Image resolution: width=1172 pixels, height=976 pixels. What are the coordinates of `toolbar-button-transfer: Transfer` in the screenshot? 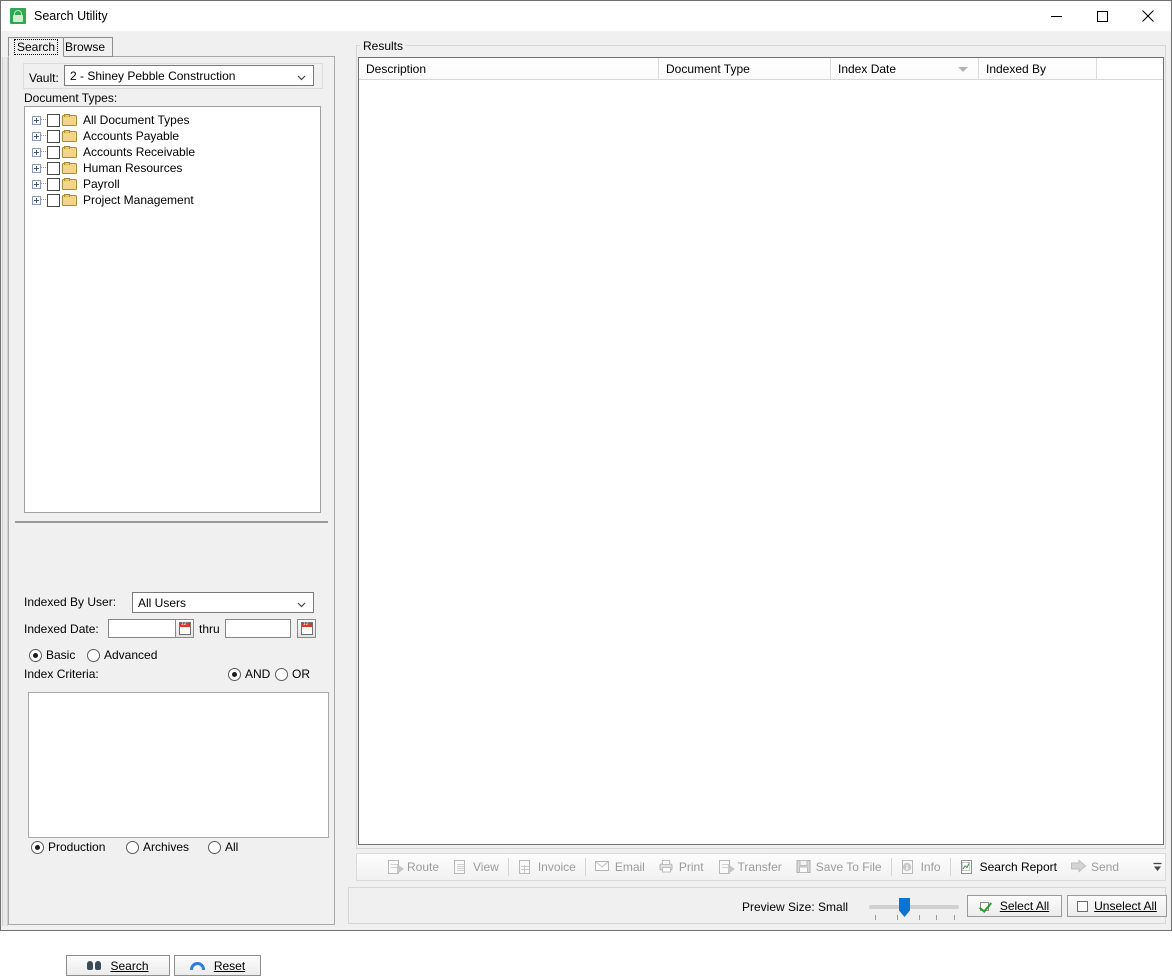 It's located at (750, 867).